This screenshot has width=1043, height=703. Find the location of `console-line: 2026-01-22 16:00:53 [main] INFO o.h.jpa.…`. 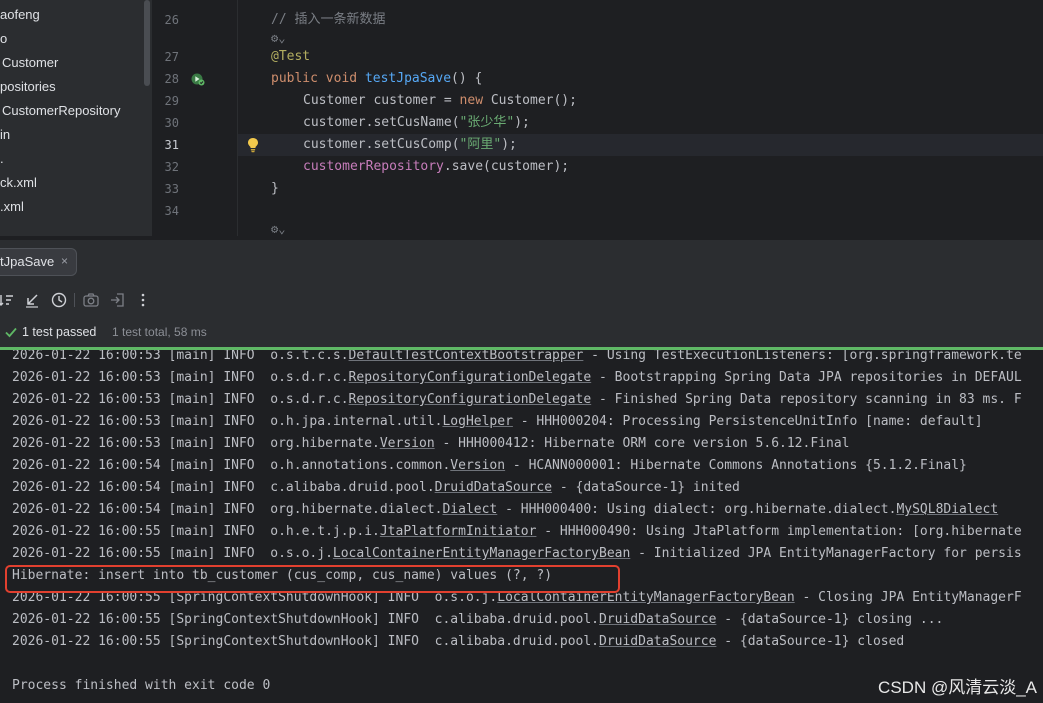

console-line: 2026-01-22 16:00:53 [main] INFO o.h.jpa.… is located at coordinates (497, 422).